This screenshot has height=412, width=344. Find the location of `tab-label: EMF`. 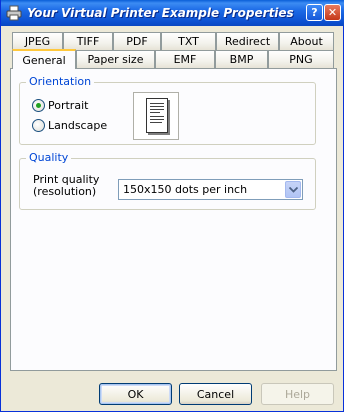

tab-label: EMF is located at coordinates (185, 59).